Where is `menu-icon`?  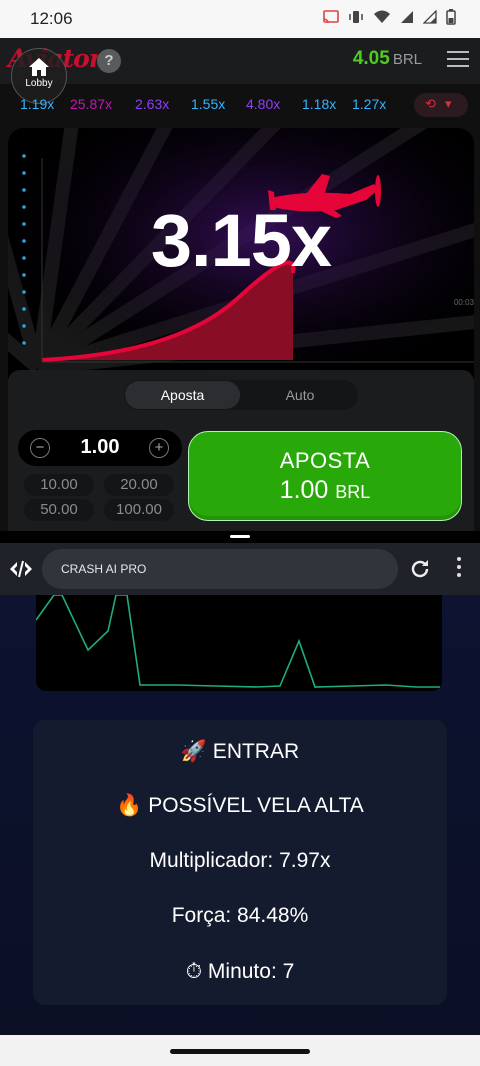
menu-icon is located at coordinates (458, 52).